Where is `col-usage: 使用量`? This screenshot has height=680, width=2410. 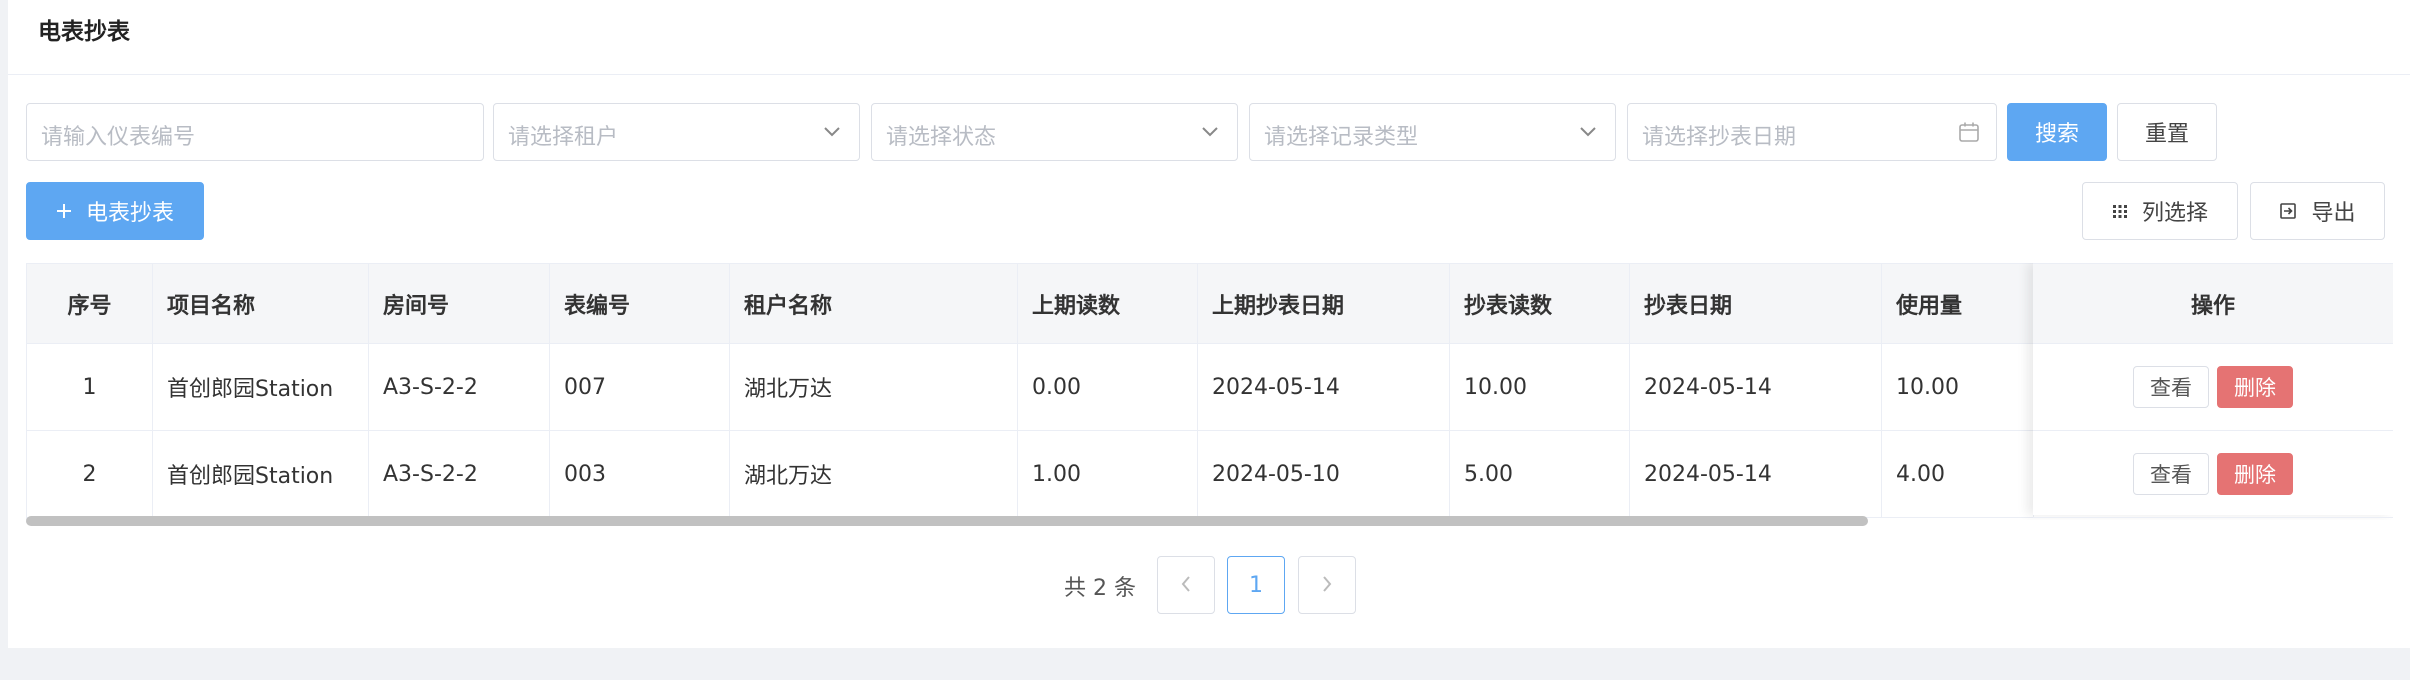 col-usage: 使用量 is located at coordinates (1958, 303).